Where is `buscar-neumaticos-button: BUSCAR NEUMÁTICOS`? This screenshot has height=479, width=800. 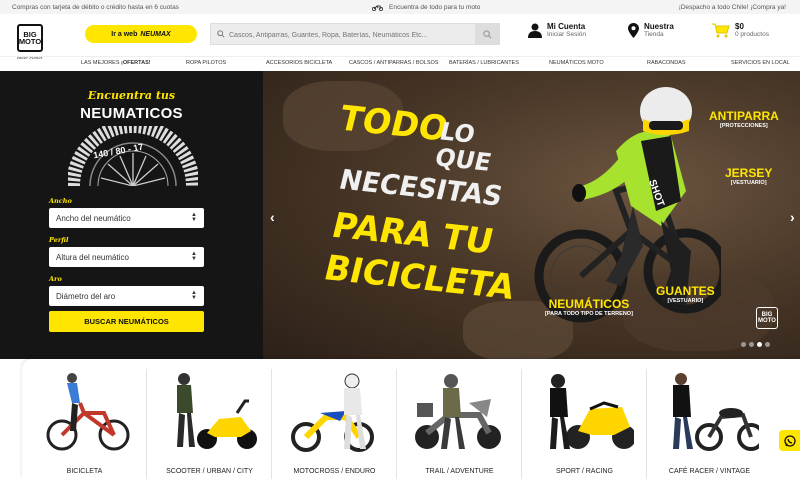
buscar-neumaticos-button: BUSCAR NEUMÁTICOS is located at coordinates (126, 321).